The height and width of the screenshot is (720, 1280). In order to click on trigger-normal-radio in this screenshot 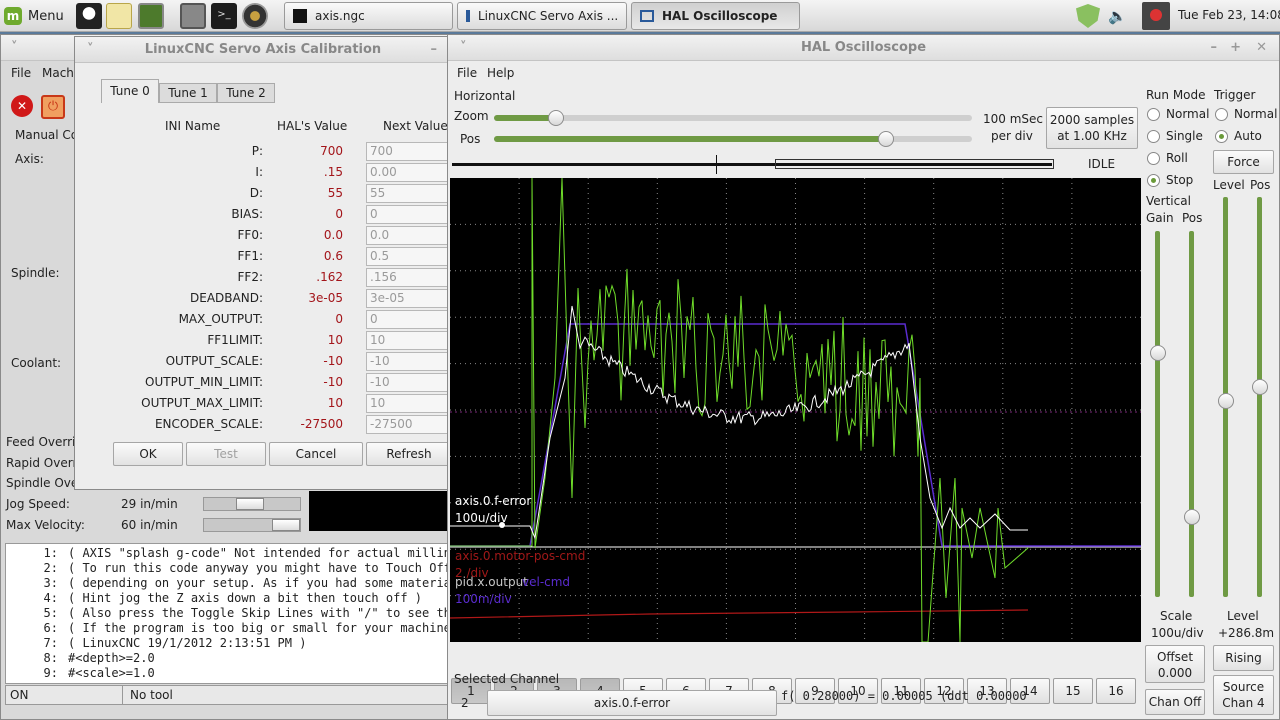, I will do `click(1221, 114)`.